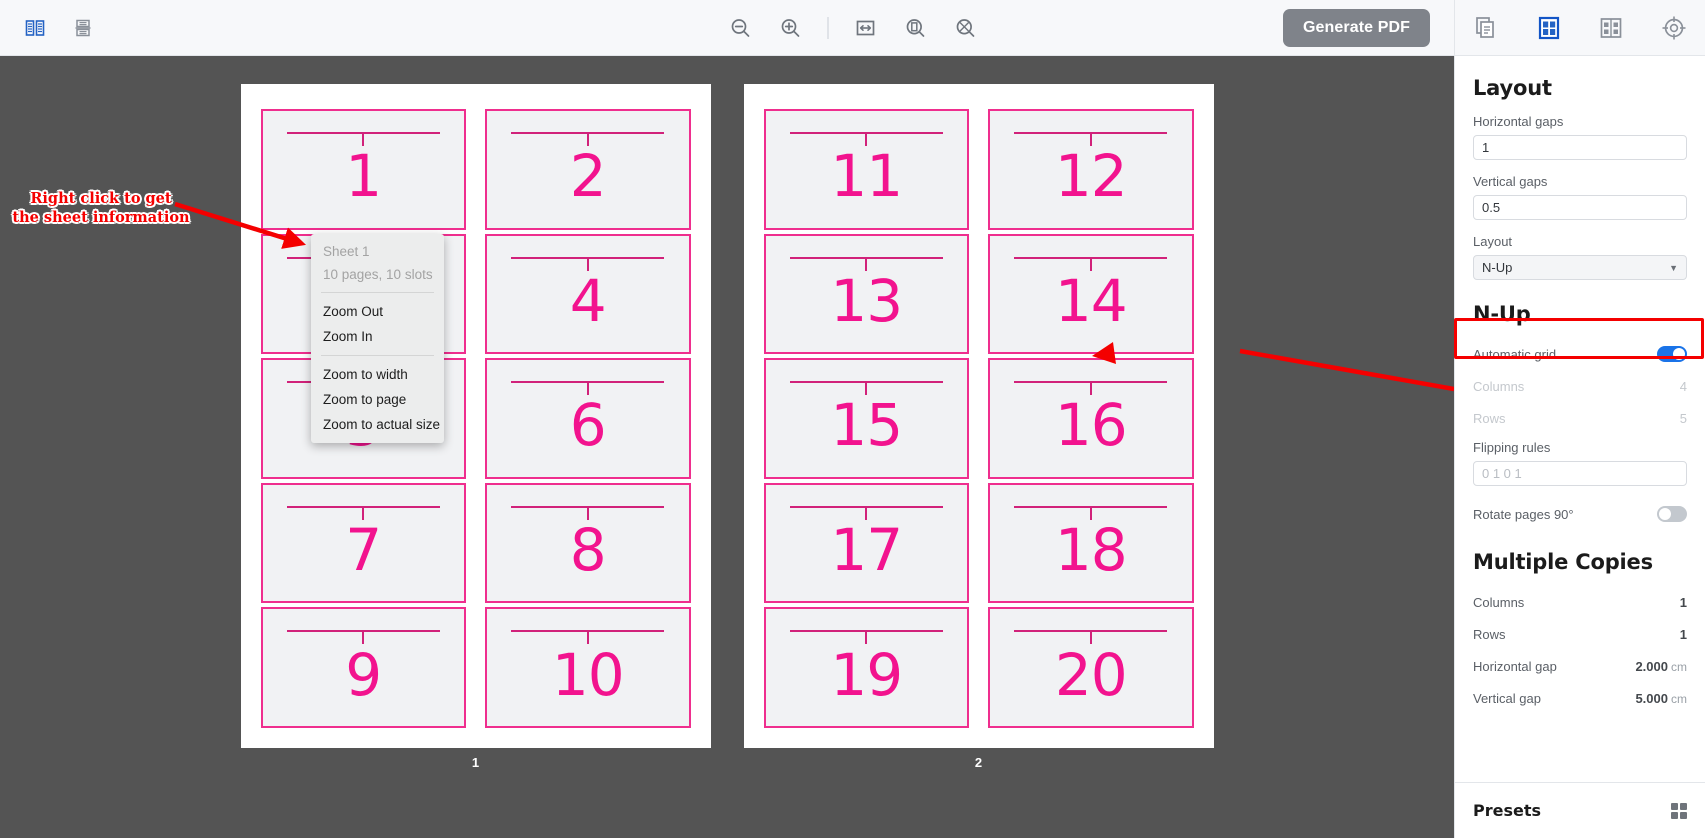  What do you see at coordinates (1580, 267) in the screenshot?
I see `layout-mode-select: N-Up ▼` at bounding box center [1580, 267].